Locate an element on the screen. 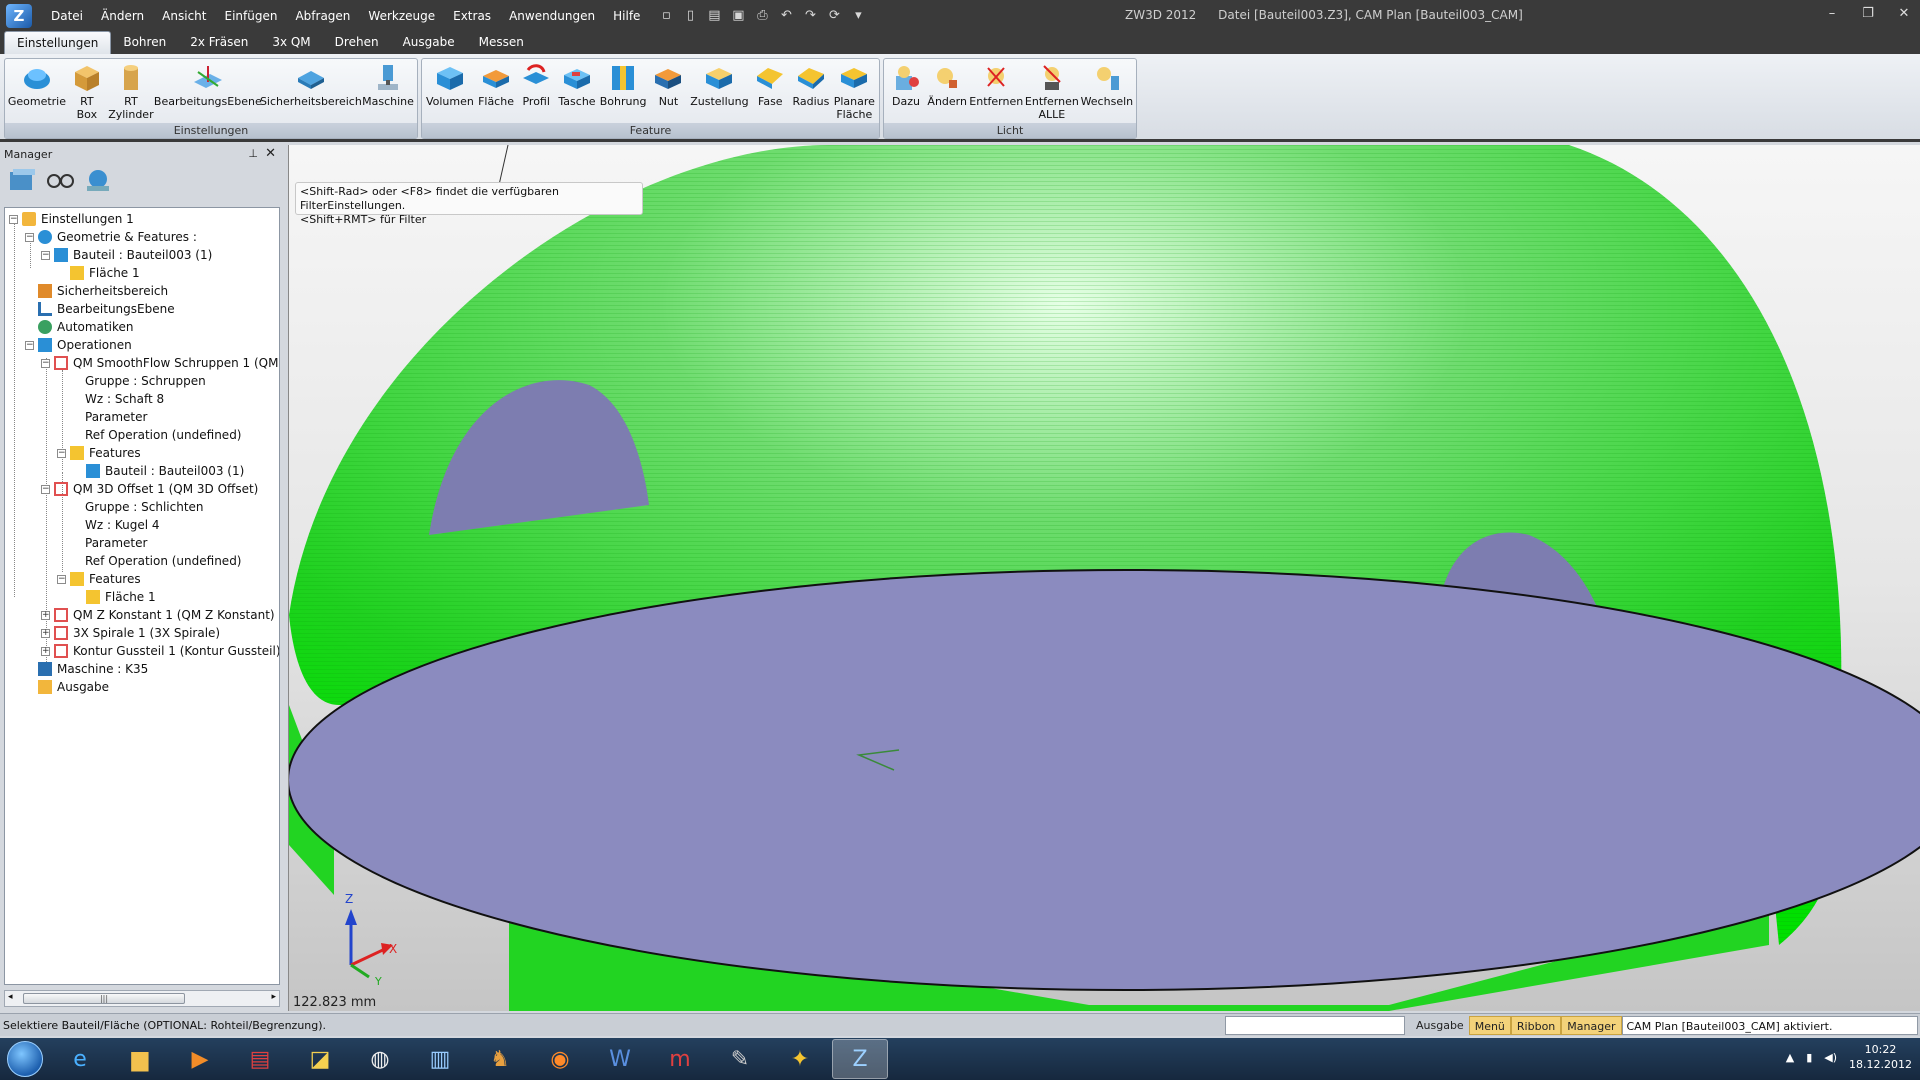  tree-node-flaeche-feature: Fläche 1 is located at coordinates (121, 597).